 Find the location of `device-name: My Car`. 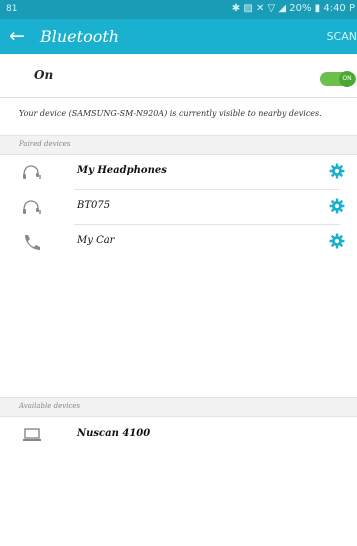

device-name: My Car is located at coordinates (96, 240).